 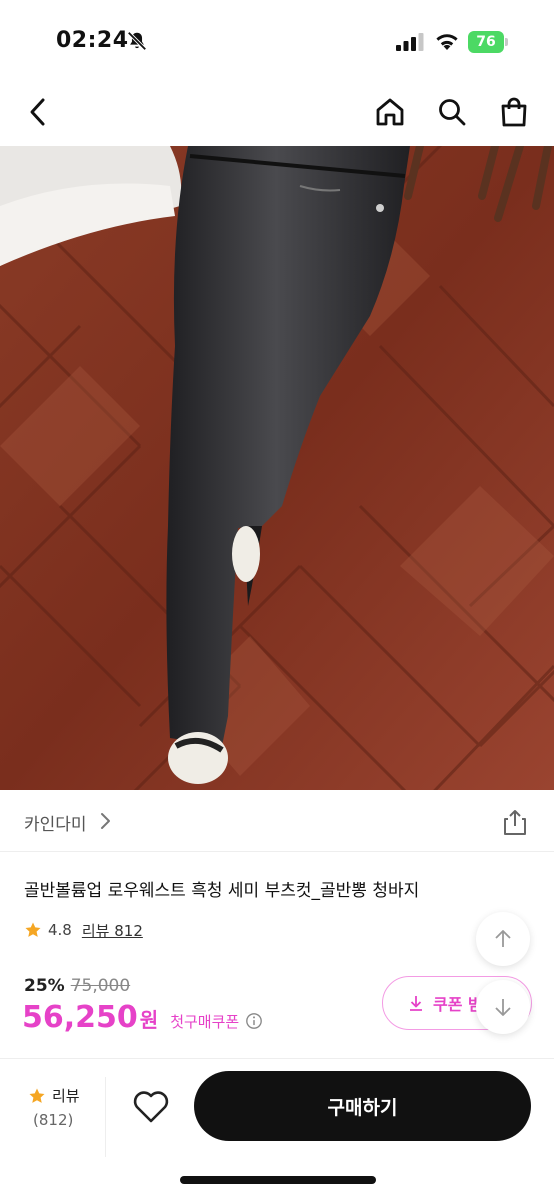 What do you see at coordinates (278, 1180) in the screenshot?
I see `home-indicator` at bounding box center [278, 1180].